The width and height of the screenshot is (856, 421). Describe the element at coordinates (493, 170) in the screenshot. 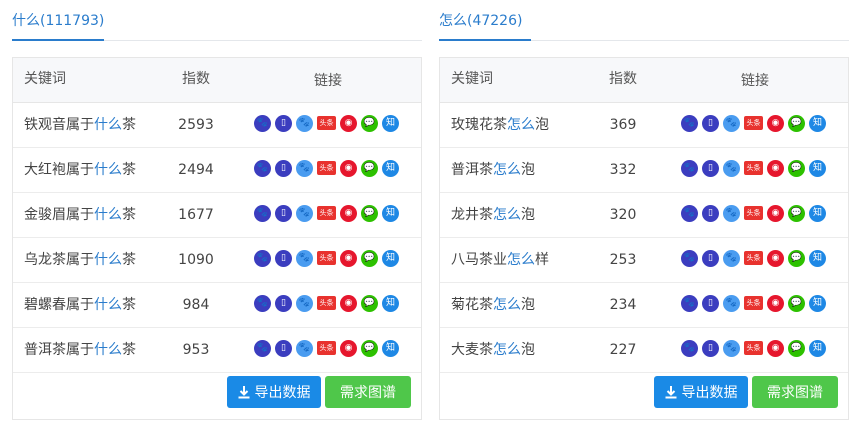

I see `keyword-link: 普洱茶怎么泡` at that location.